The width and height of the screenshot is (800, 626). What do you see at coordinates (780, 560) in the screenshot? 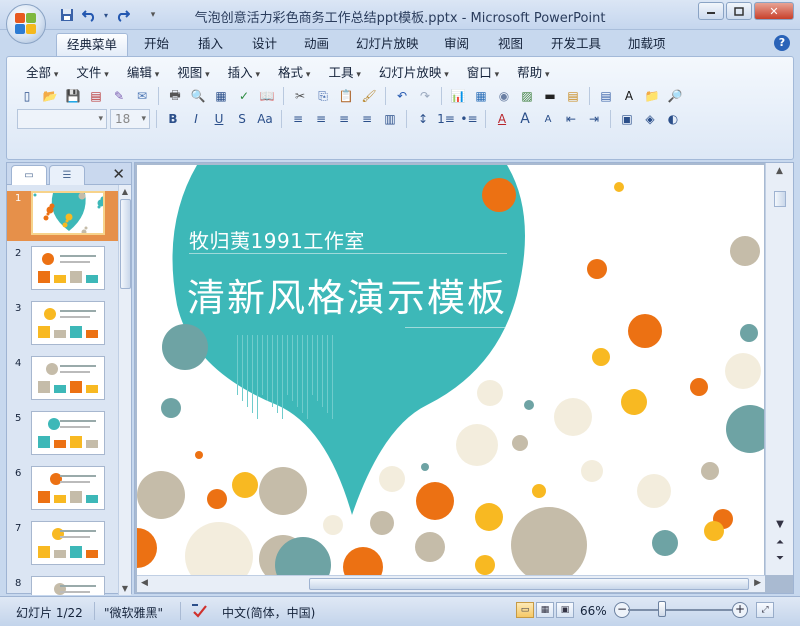
I see `next-slide-icon: ⏷` at bounding box center [780, 560].